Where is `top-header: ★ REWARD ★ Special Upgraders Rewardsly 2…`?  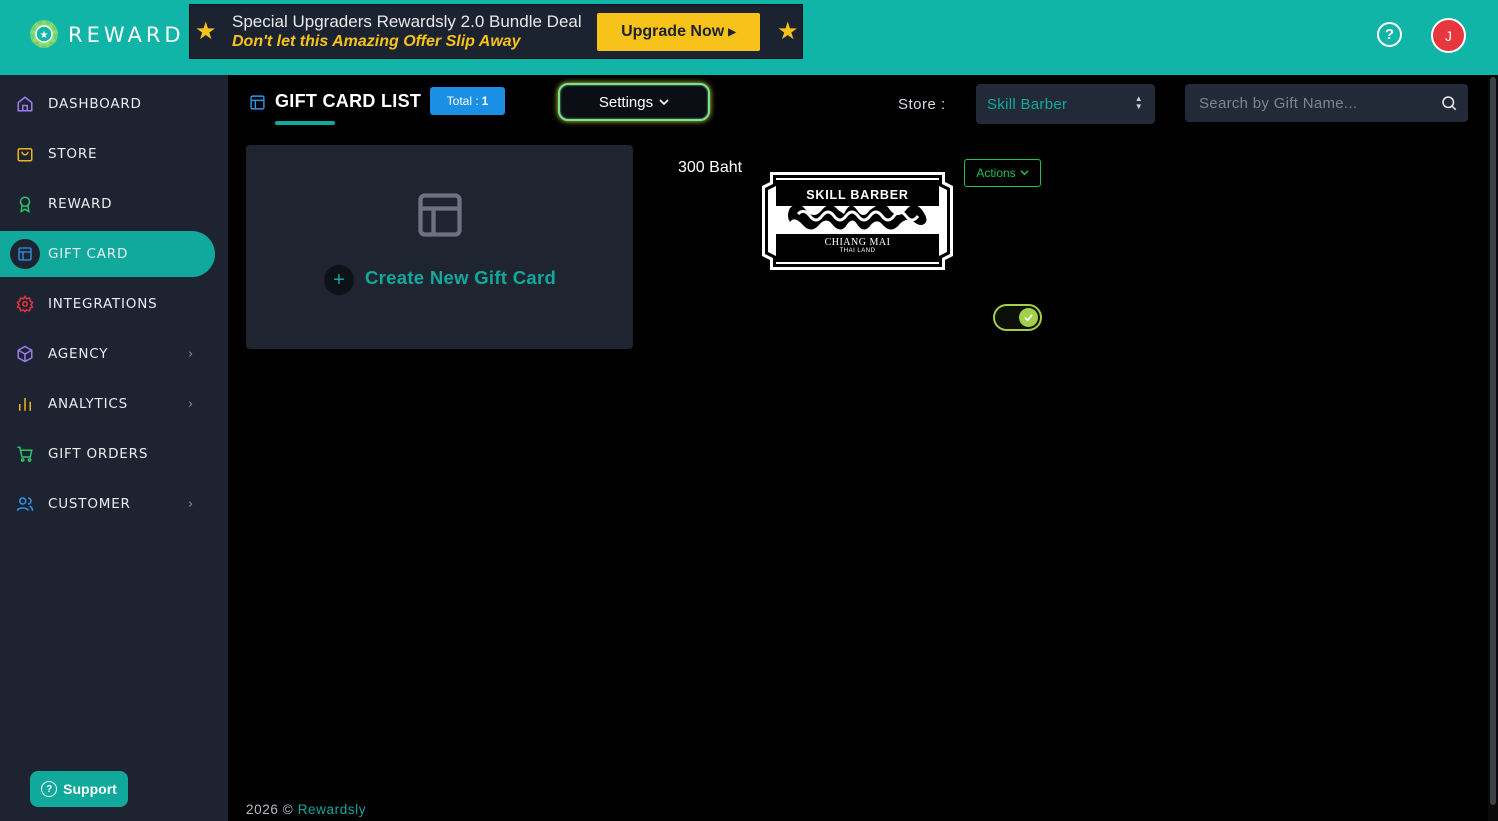
top-header: ★ REWARD ★ Special Upgraders Rewardsly 2… is located at coordinates (749, 37).